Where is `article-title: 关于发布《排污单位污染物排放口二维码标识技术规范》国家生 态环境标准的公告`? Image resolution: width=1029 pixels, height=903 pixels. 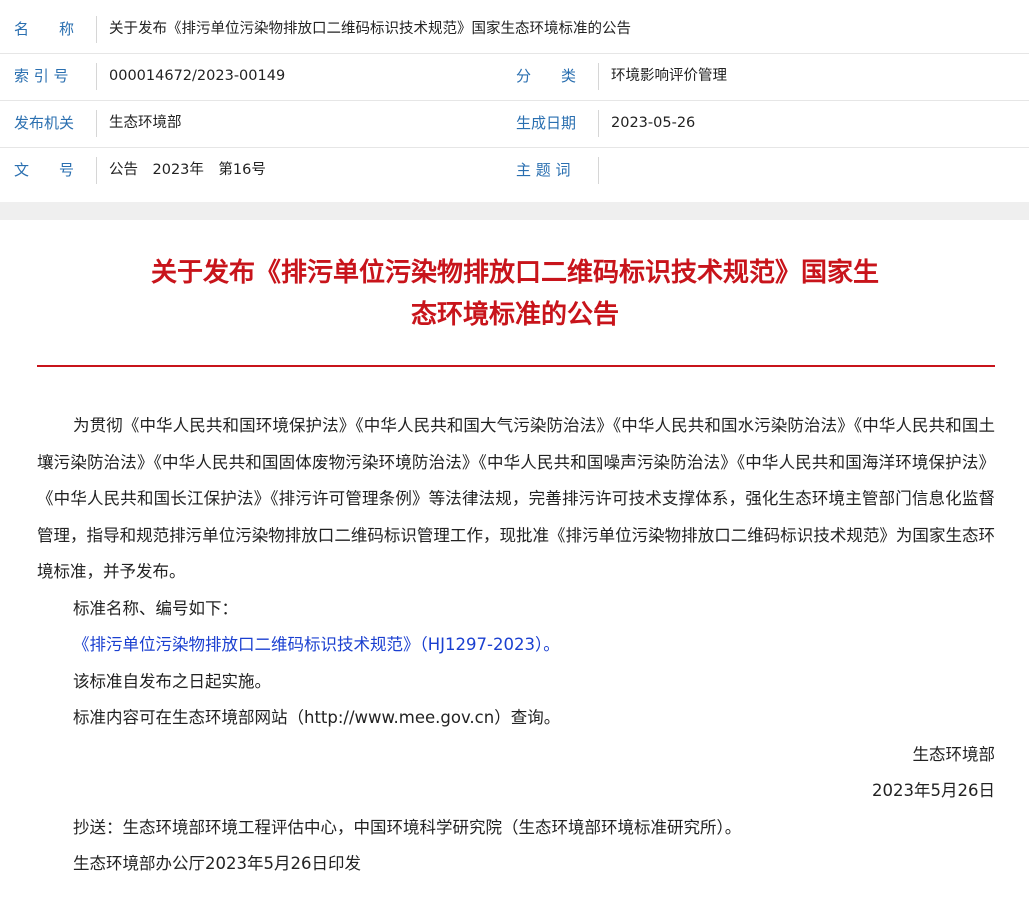
article-title: 关于发布《排污单位污染物排放口二维码标识技术规范》国家生 态环境标准的公告 is located at coordinates (515, 294).